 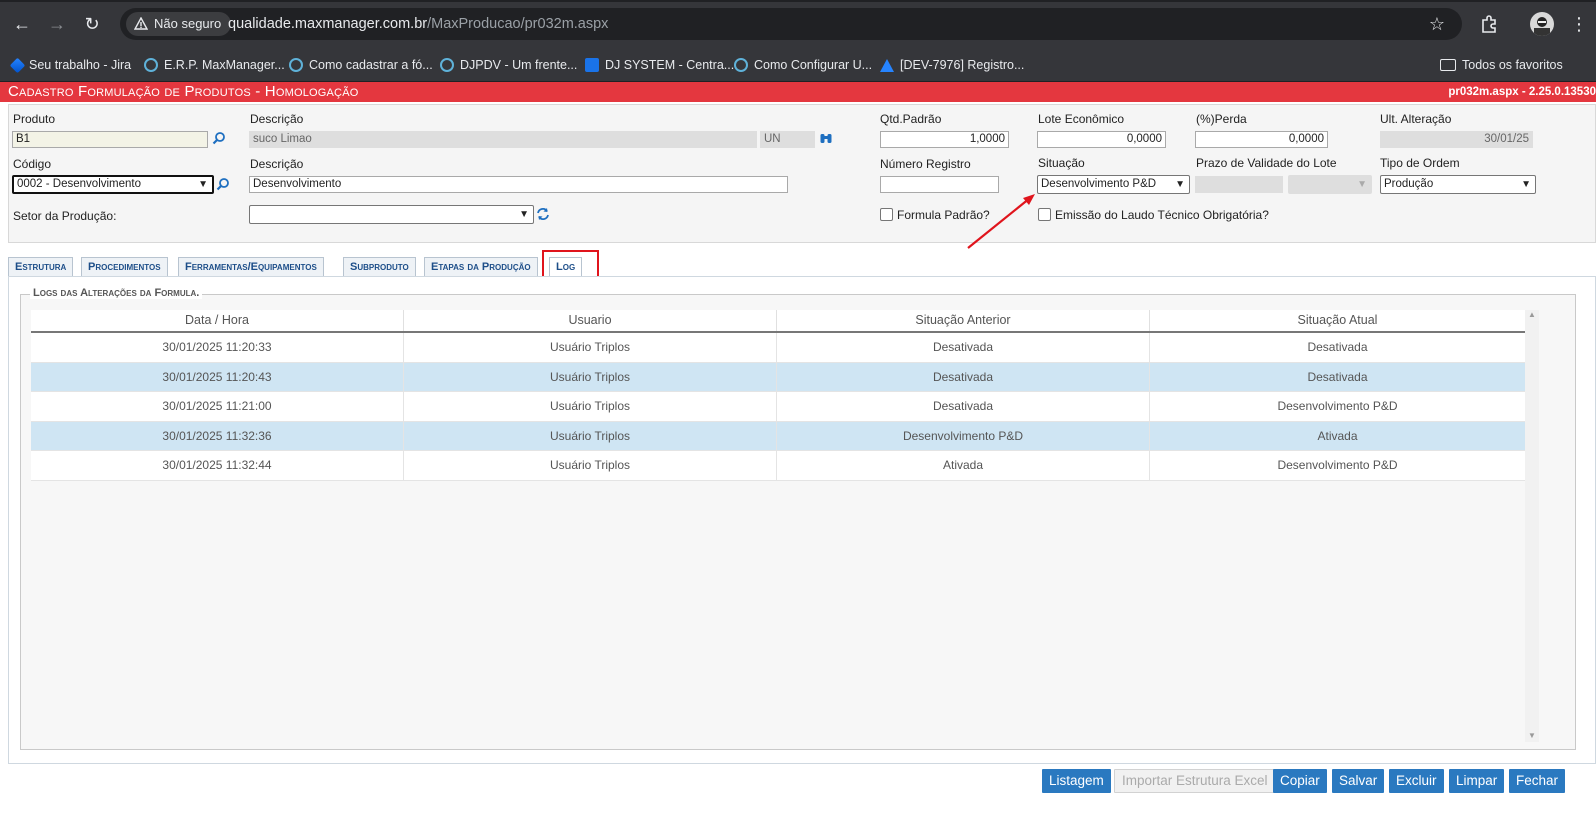 I want to click on refresh-icon, so click(x=543, y=214).